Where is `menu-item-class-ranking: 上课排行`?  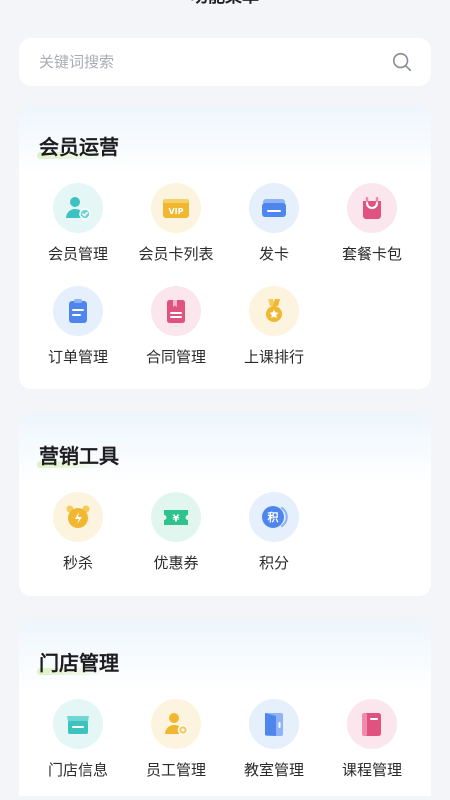 menu-item-class-ranking: 上课排行 is located at coordinates (274, 326).